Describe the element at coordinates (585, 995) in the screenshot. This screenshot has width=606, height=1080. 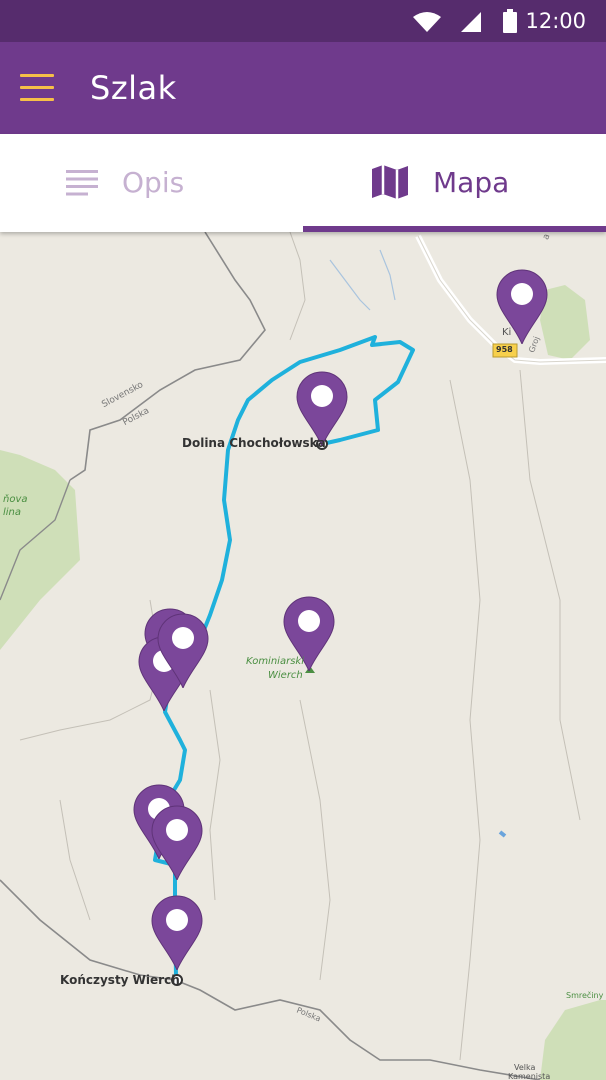
I see `place-label-smreciny: Smrečiny` at that location.